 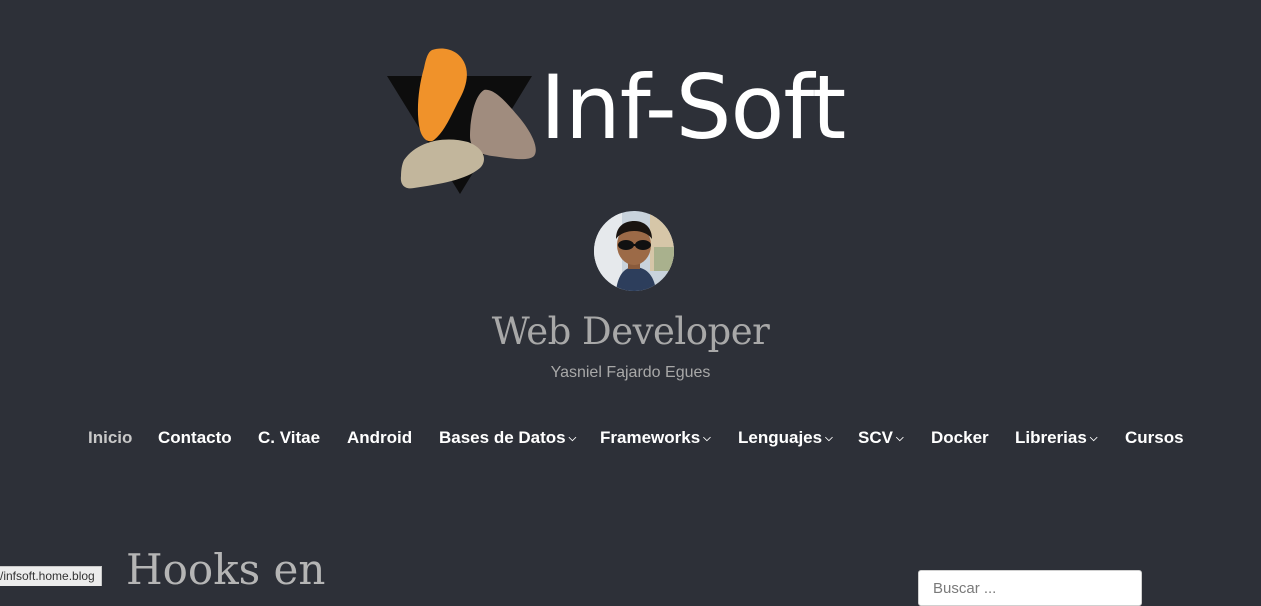 I want to click on nav-item-label: Frameworks, so click(x=650, y=437).